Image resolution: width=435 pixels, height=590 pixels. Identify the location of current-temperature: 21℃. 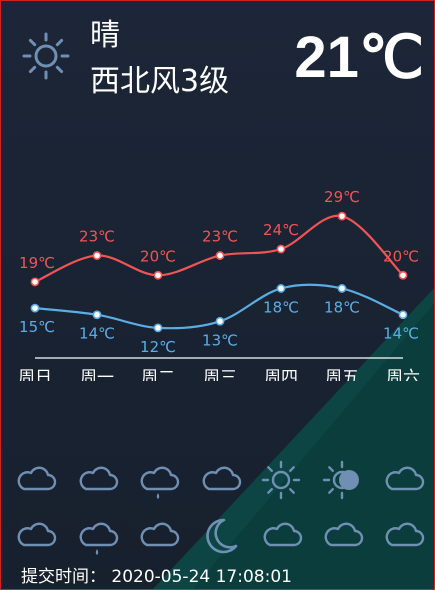
(359, 57).